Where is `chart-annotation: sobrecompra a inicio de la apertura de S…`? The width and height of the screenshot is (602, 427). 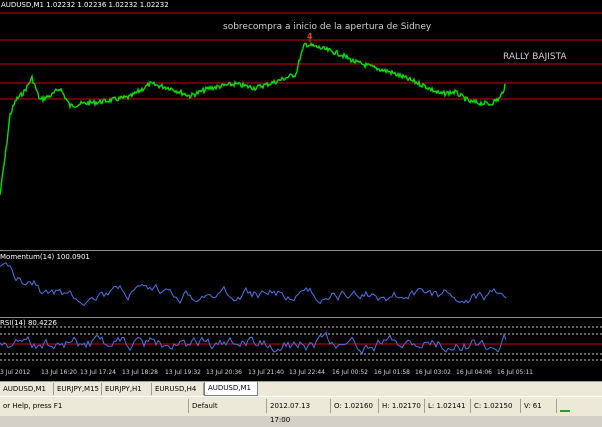
chart-annotation: sobrecompra a inicio de la apertura de S… is located at coordinates (327, 27).